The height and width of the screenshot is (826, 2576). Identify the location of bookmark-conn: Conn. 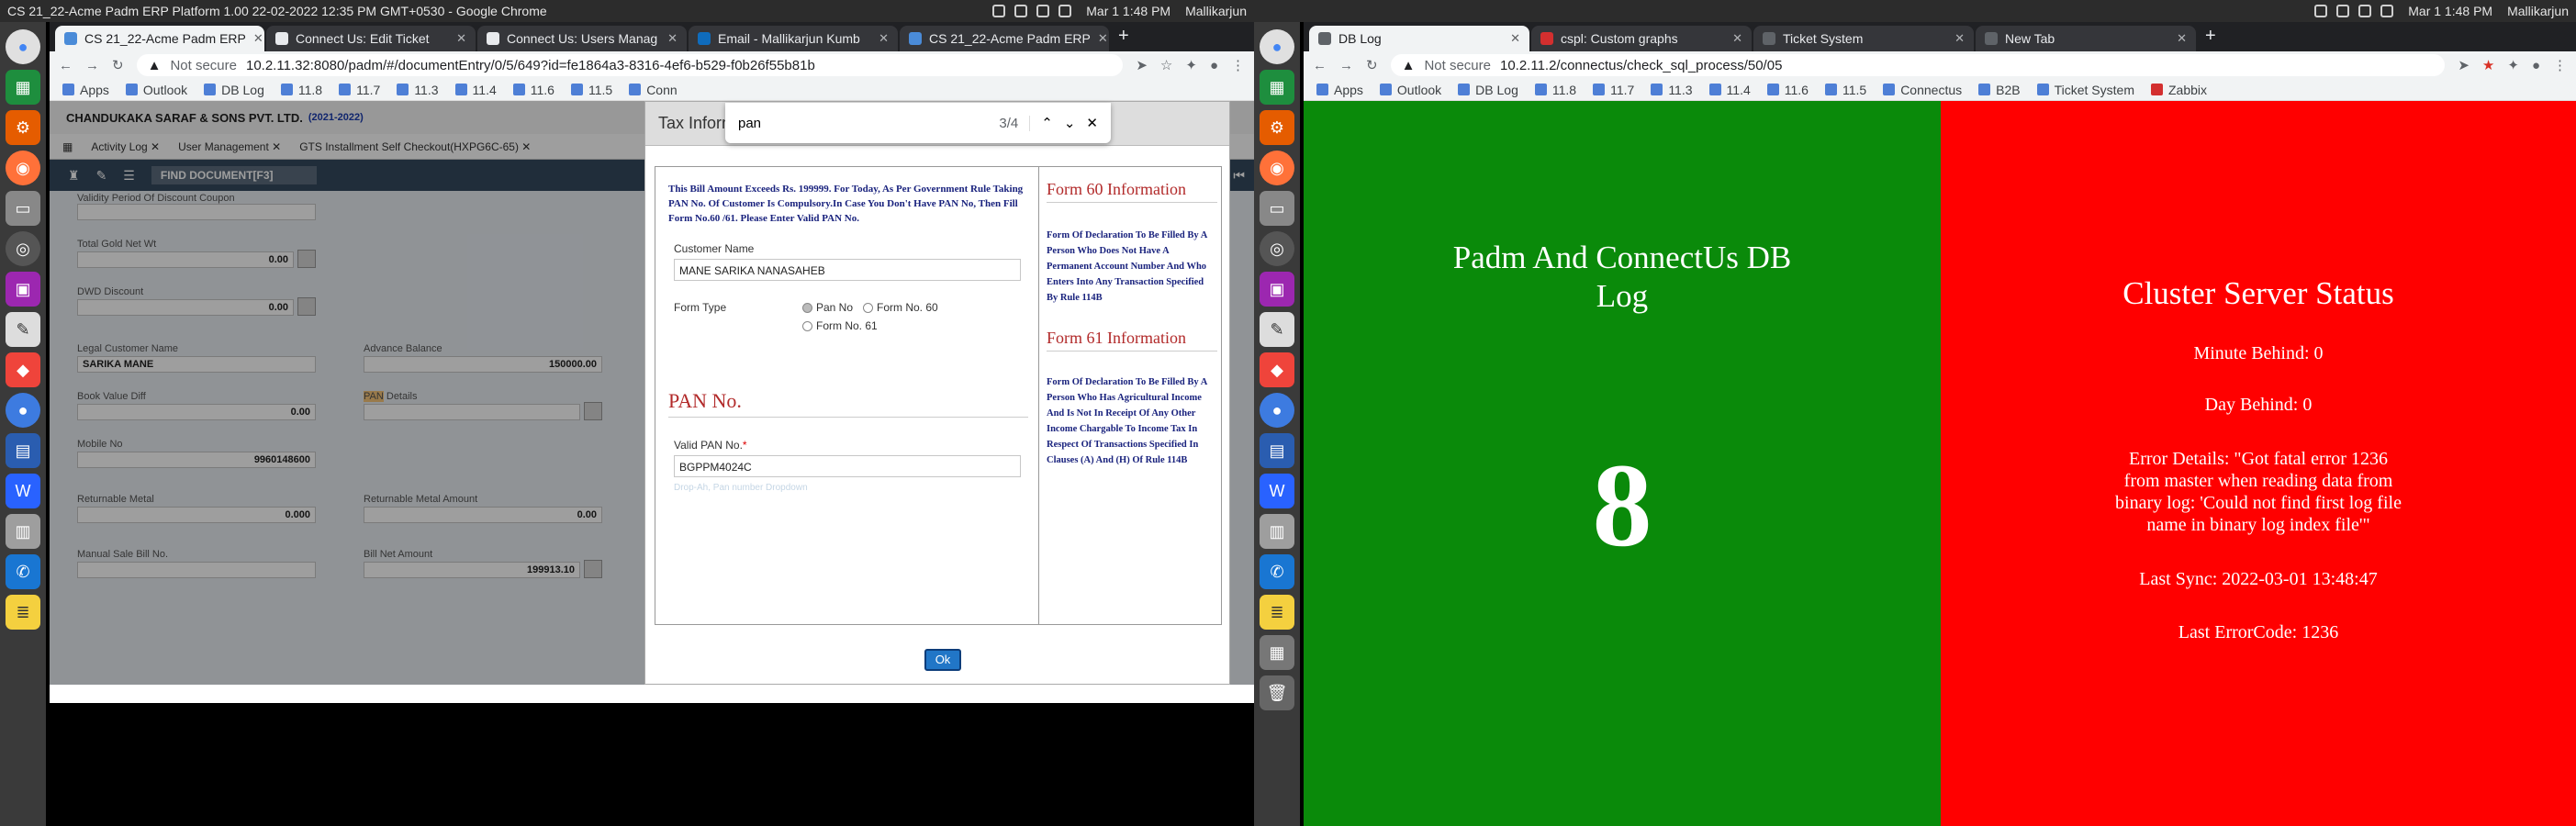
(653, 90).